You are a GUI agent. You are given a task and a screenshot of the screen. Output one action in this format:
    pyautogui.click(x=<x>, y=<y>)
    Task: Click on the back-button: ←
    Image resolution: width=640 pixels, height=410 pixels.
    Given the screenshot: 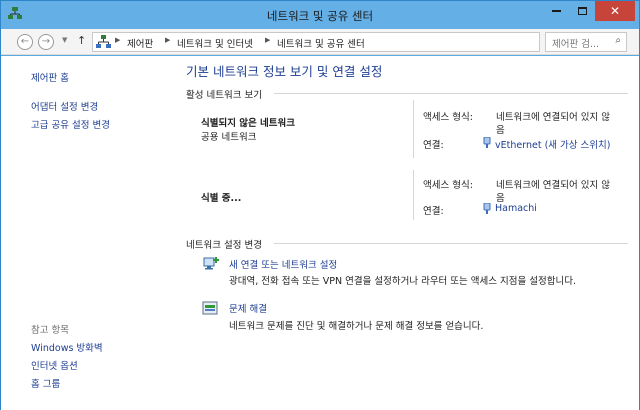 What is the action you would take?
    pyautogui.click(x=25, y=42)
    